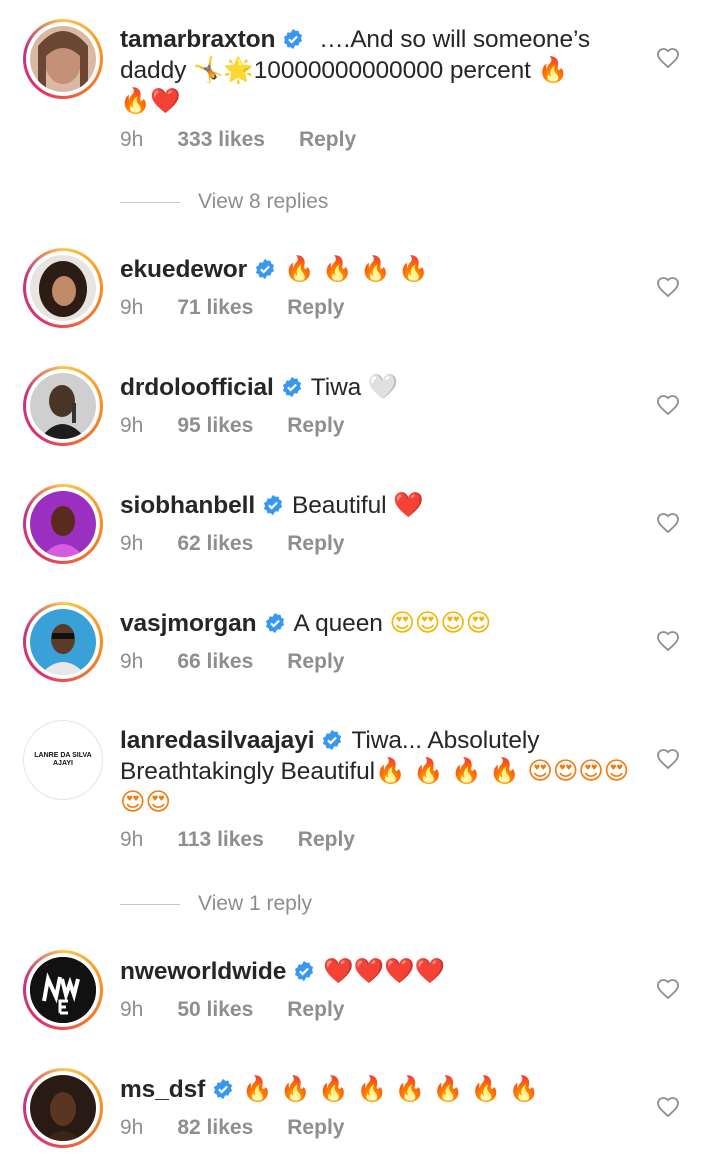 The image size is (720, 1160). I want to click on comment-text: Beautiful, so click(339, 505).